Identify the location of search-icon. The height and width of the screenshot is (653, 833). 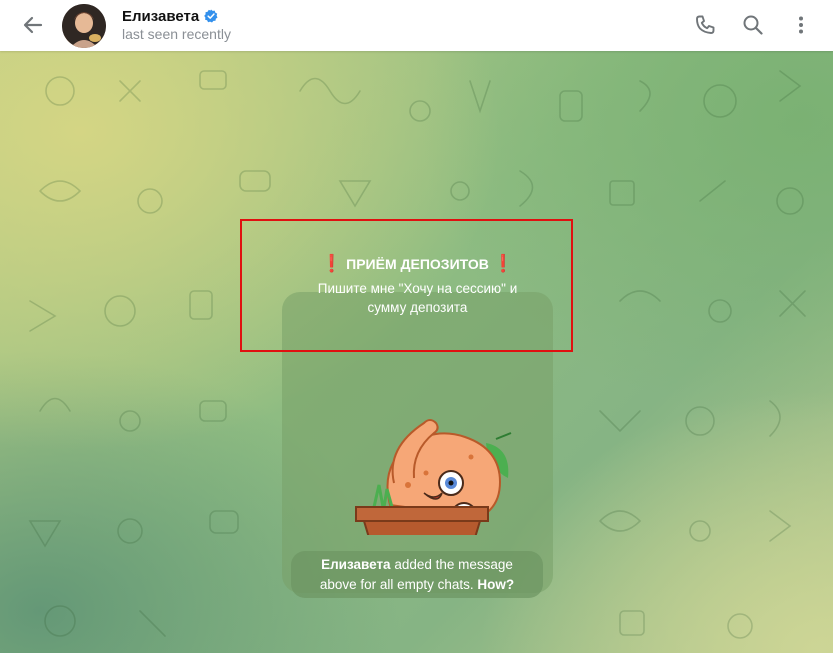
(753, 25).